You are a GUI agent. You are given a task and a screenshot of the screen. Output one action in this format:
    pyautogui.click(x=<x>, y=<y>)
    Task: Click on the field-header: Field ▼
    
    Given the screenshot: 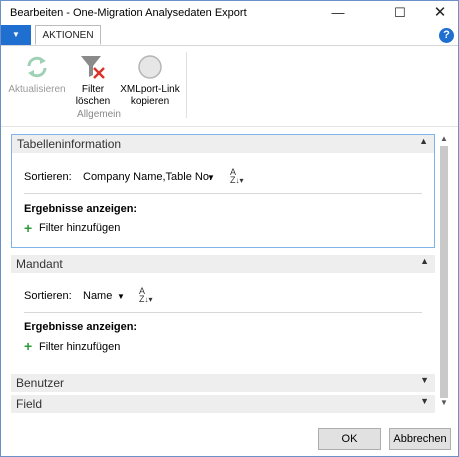 What is the action you would take?
    pyautogui.click(x=223, y=404)
    